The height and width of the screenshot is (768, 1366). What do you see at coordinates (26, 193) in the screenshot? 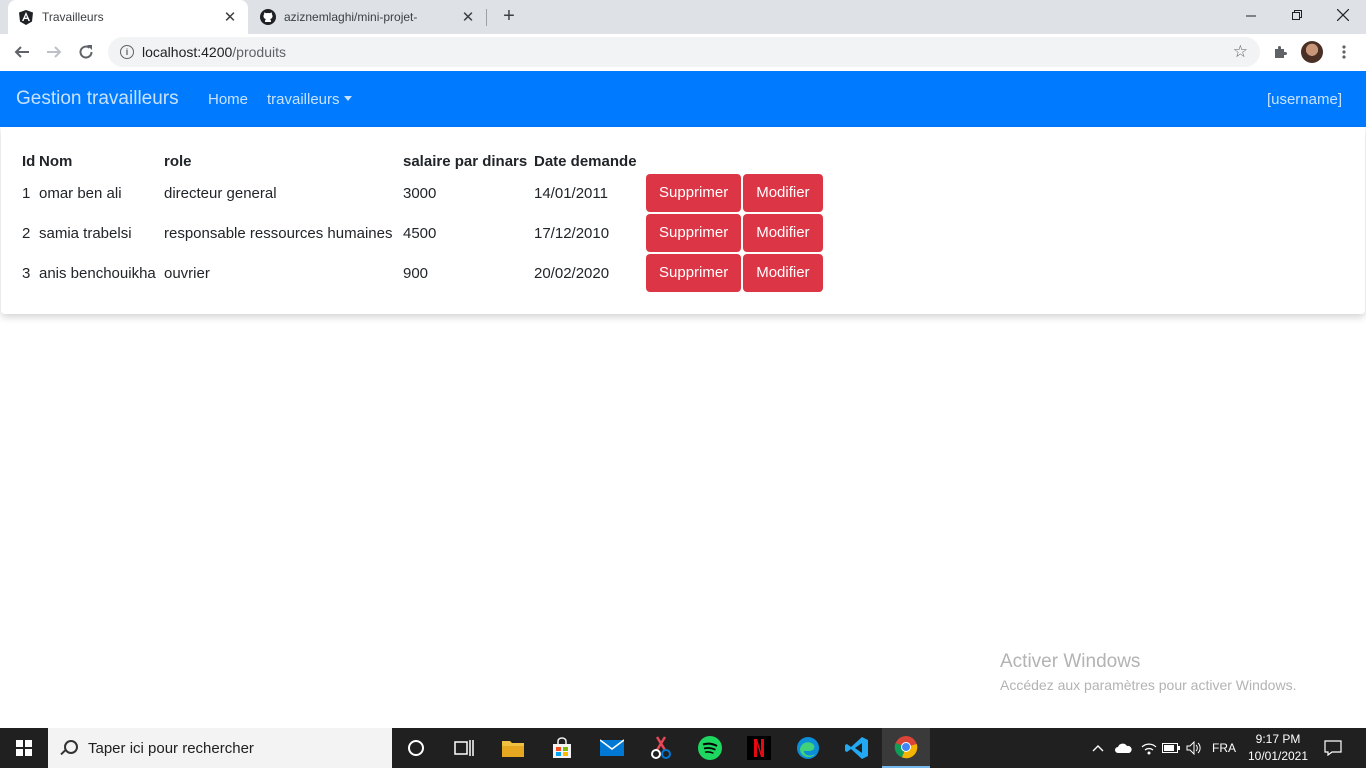
I see `cell-id: 1` at bounding box center [26, 193].